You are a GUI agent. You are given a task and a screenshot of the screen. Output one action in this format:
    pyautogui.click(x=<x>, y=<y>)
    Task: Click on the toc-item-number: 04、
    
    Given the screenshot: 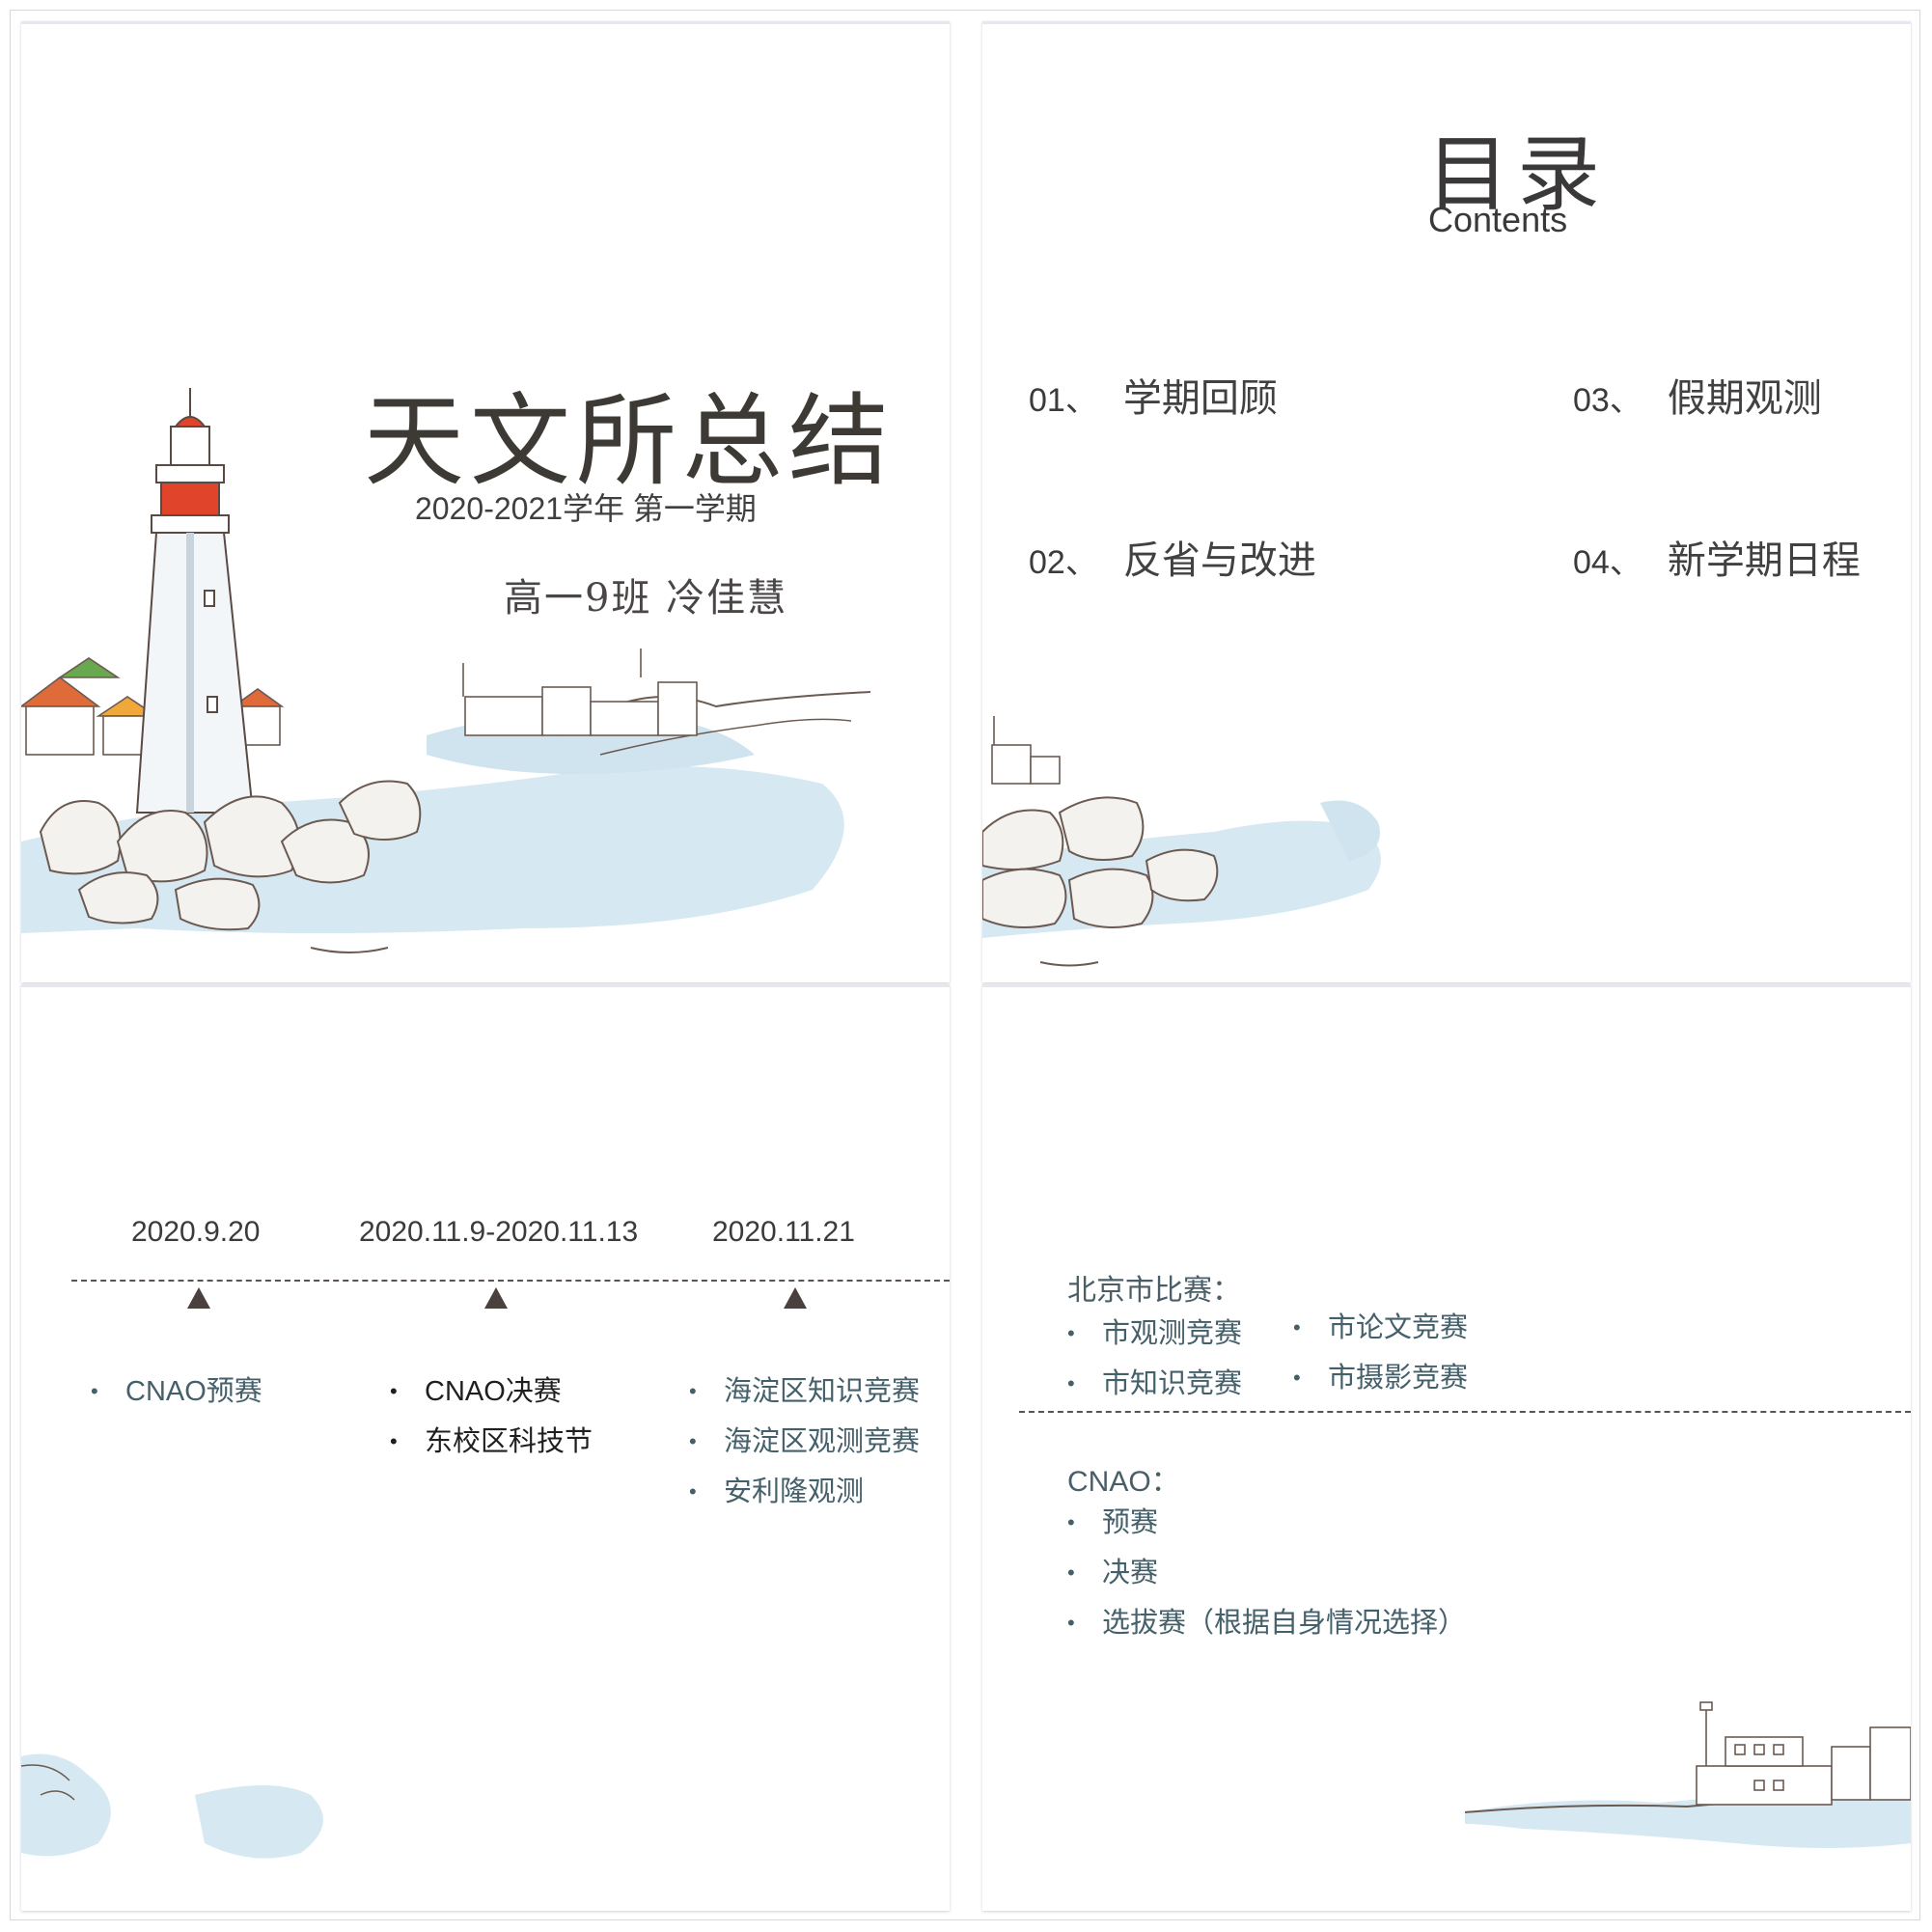 What is the action you would take?
    pyautogui.click(x=1607, y=562)
    